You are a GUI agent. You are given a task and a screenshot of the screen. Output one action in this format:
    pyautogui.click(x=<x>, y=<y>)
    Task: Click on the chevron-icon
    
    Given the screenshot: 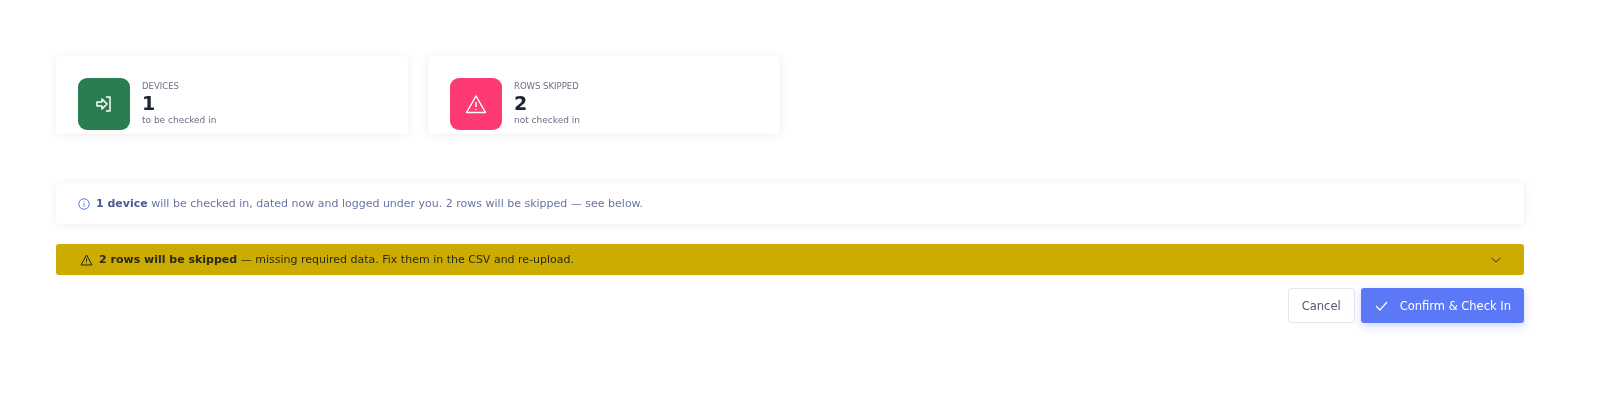 What is the action you would take?
    pyautogui.click(x=1496, y=259)
    